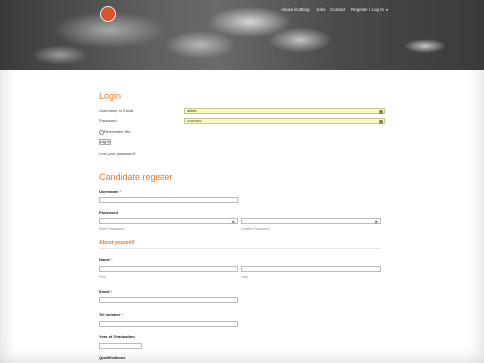 This screenshot has width=484, height=363. Describe the element at coordinates (117, 336) in the screenshot. I see `graduation-year-label: Year of Graduation` at that location.